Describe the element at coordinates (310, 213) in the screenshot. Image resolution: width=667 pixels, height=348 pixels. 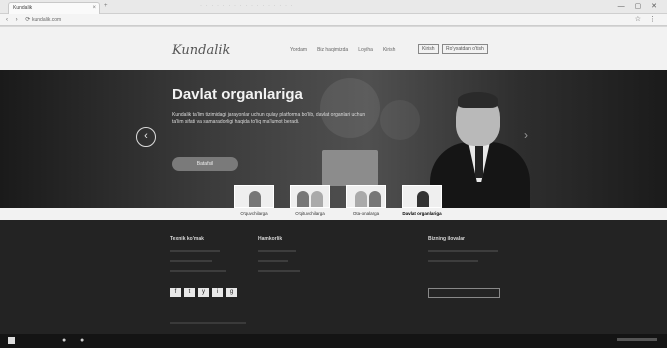
I see `category-teachers-label: O'qituvchilarga` at that location.